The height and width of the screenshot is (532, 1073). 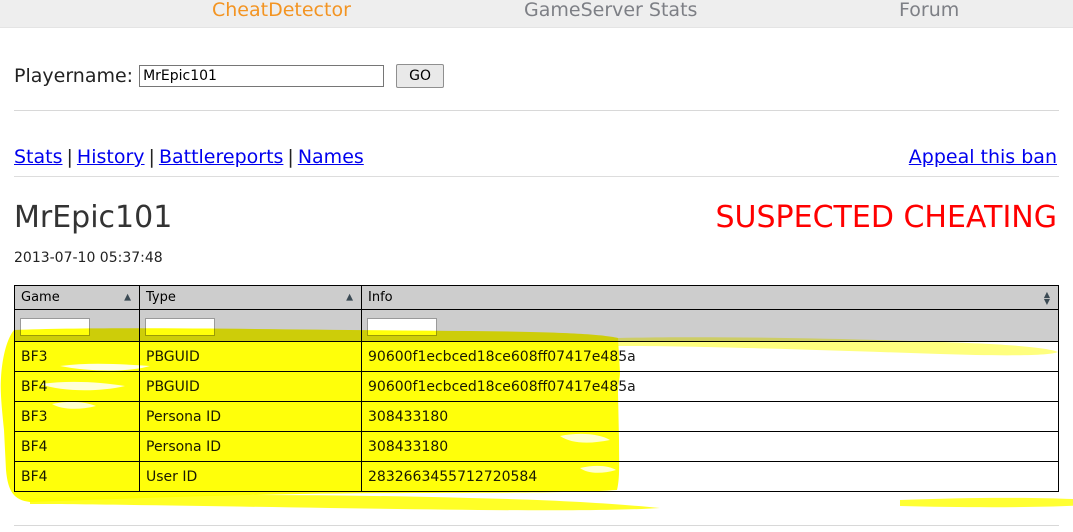 I want to click on column-header-info-label: Info, so click(x=380, y=297).